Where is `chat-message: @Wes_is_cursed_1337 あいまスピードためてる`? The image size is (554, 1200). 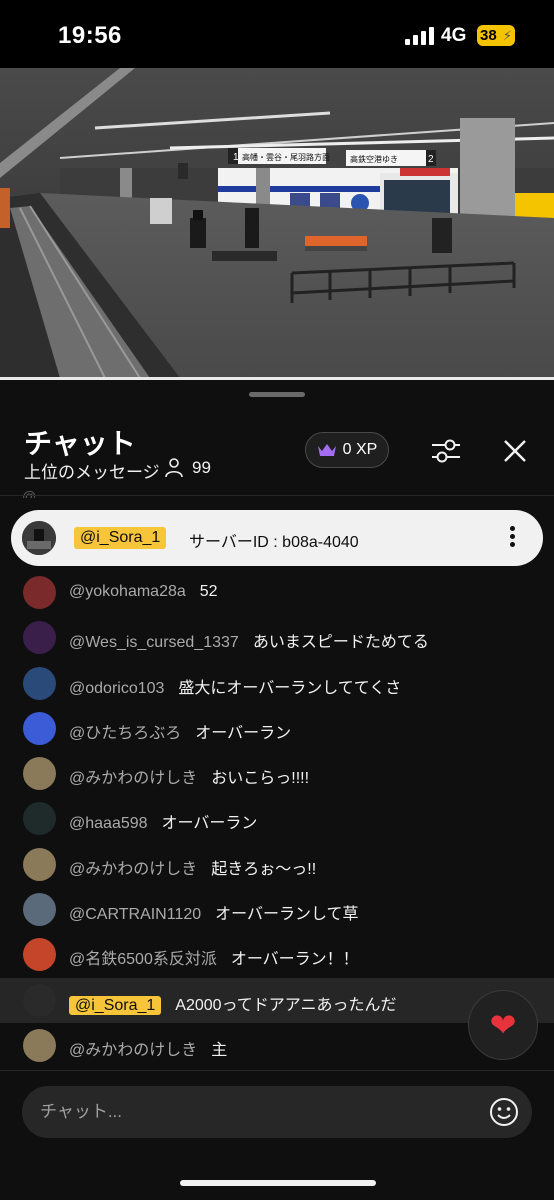 chat-message: @Wes_is_cursed_1337 あいまスピードためてる is located at coordinates (277, 637).